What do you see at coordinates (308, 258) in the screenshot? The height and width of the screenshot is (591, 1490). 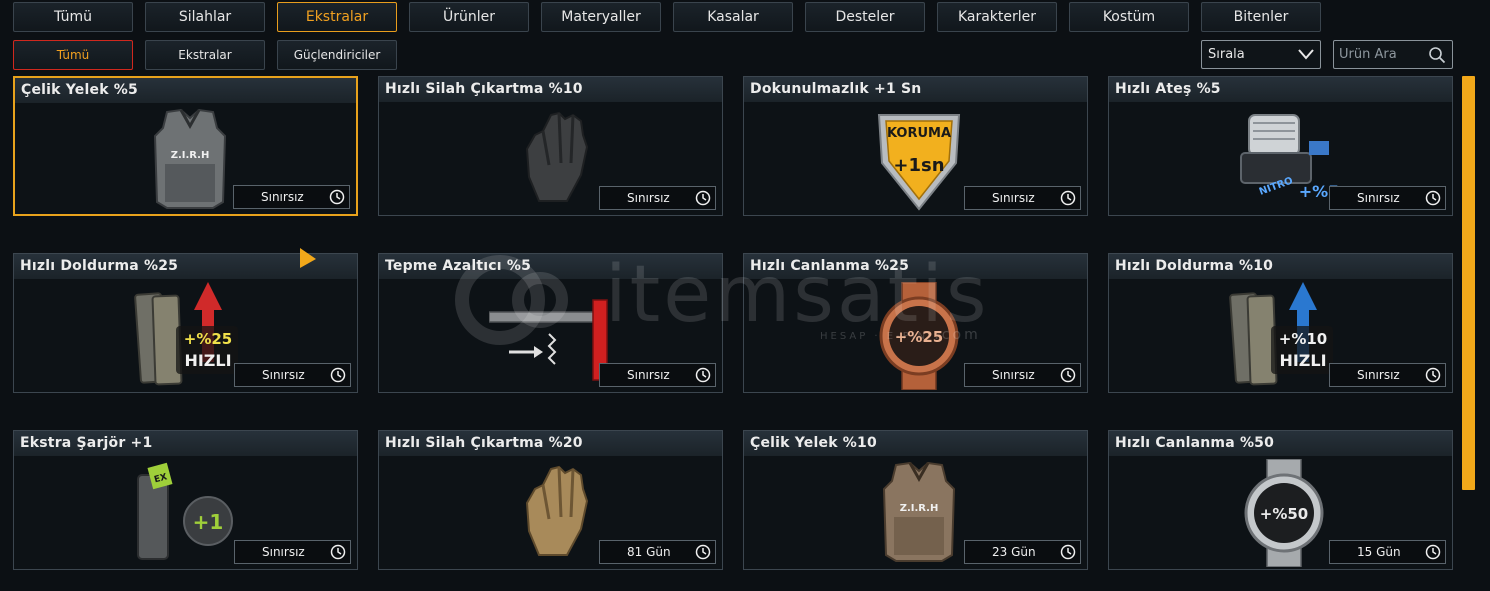 I see `cursor-icon` at bounding box center [308, 258].